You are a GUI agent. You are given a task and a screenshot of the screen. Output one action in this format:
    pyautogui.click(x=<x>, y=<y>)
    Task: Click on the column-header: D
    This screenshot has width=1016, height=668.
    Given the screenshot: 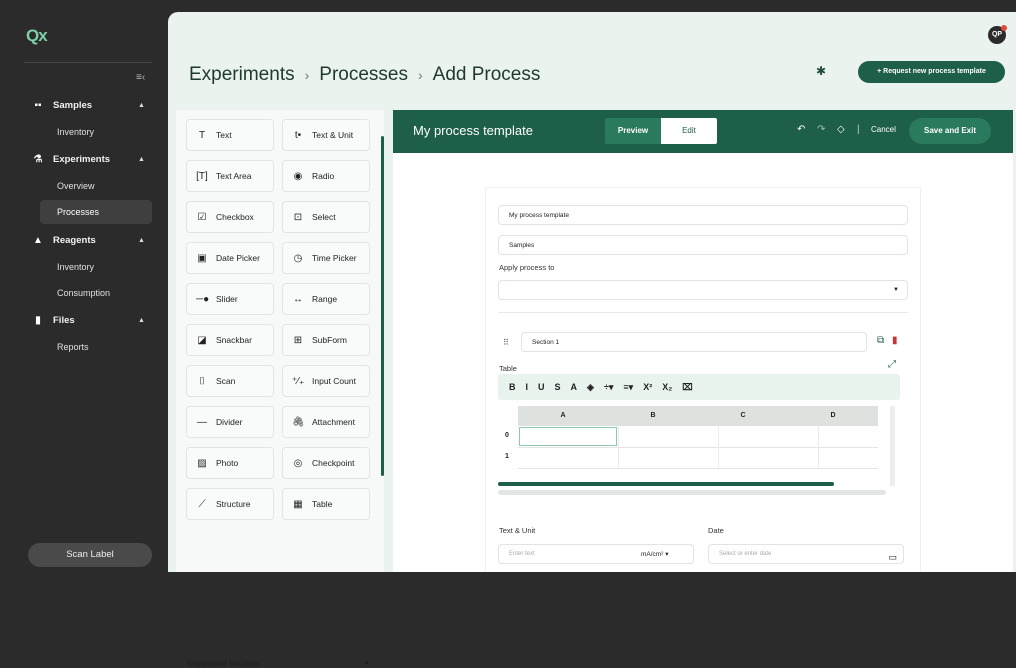 What is the action you would take?
    pyautogui.click(x=833, y=416)
    